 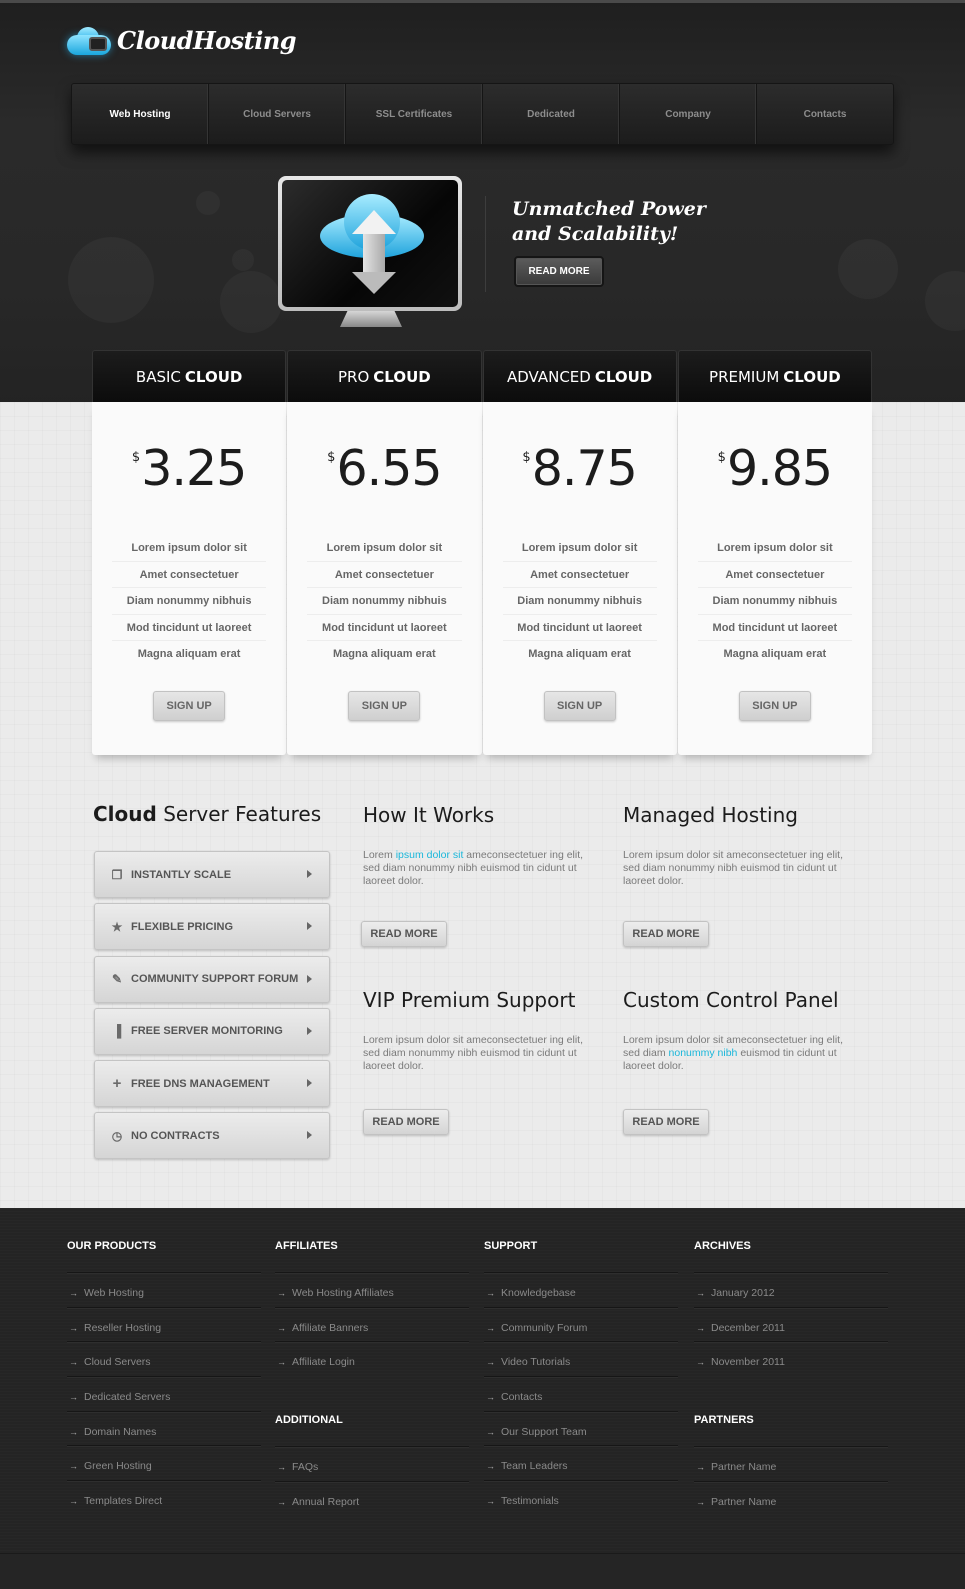 What do you see at coordinates (164, 1360) in the screenshot?
I see `footer-link: Cloud Servers` at bounding box center [164, 1360].